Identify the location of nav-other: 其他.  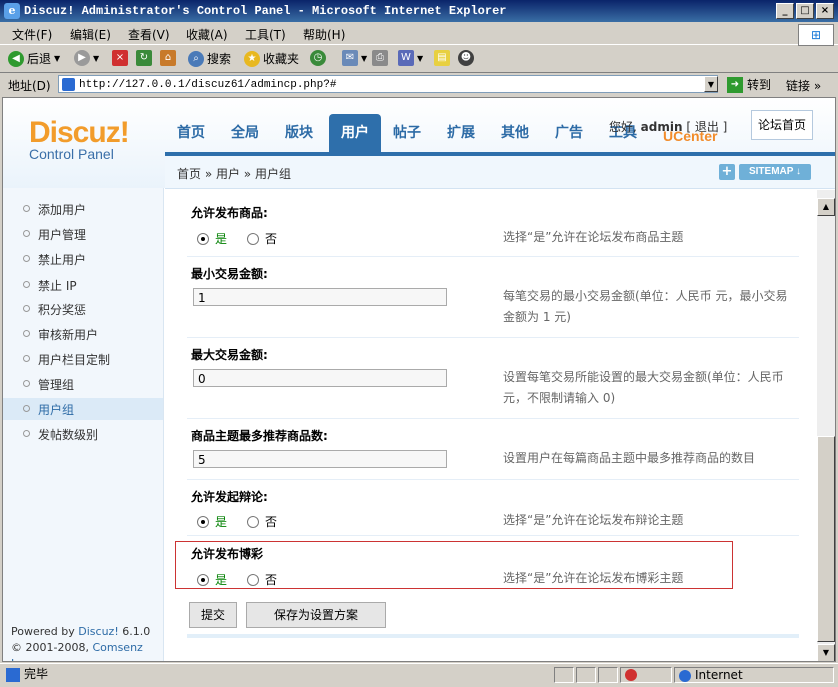
(515, 132).